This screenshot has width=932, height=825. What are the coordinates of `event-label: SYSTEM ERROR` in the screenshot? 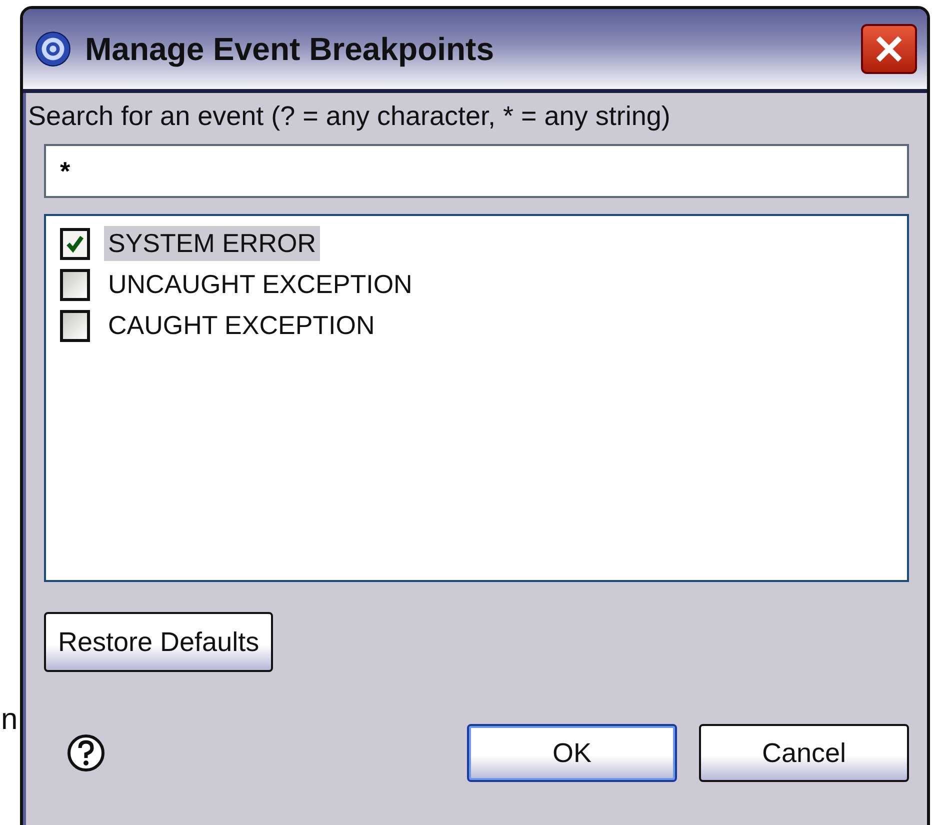 It's located at (212, 243).